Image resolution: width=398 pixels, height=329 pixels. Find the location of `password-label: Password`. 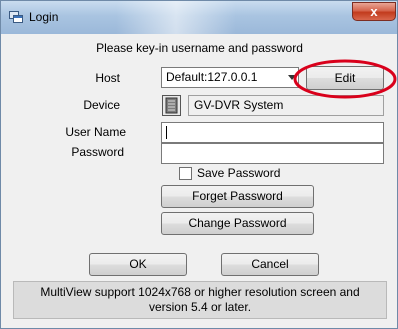

password-label: Password is located at coordinates (97, 152).